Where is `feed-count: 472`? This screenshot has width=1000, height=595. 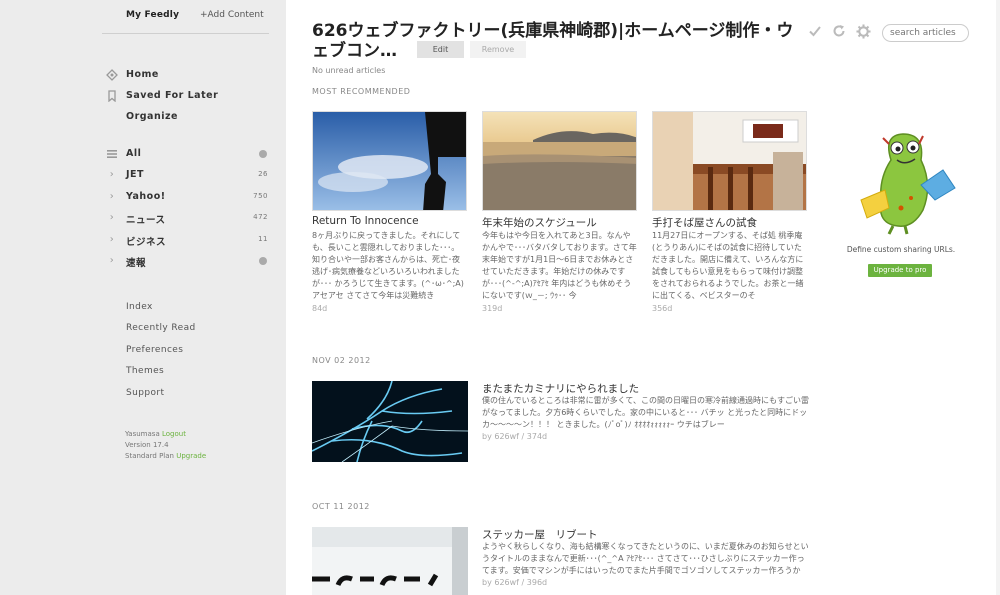 feed-count: 472 is located at coordinates (260, 217).